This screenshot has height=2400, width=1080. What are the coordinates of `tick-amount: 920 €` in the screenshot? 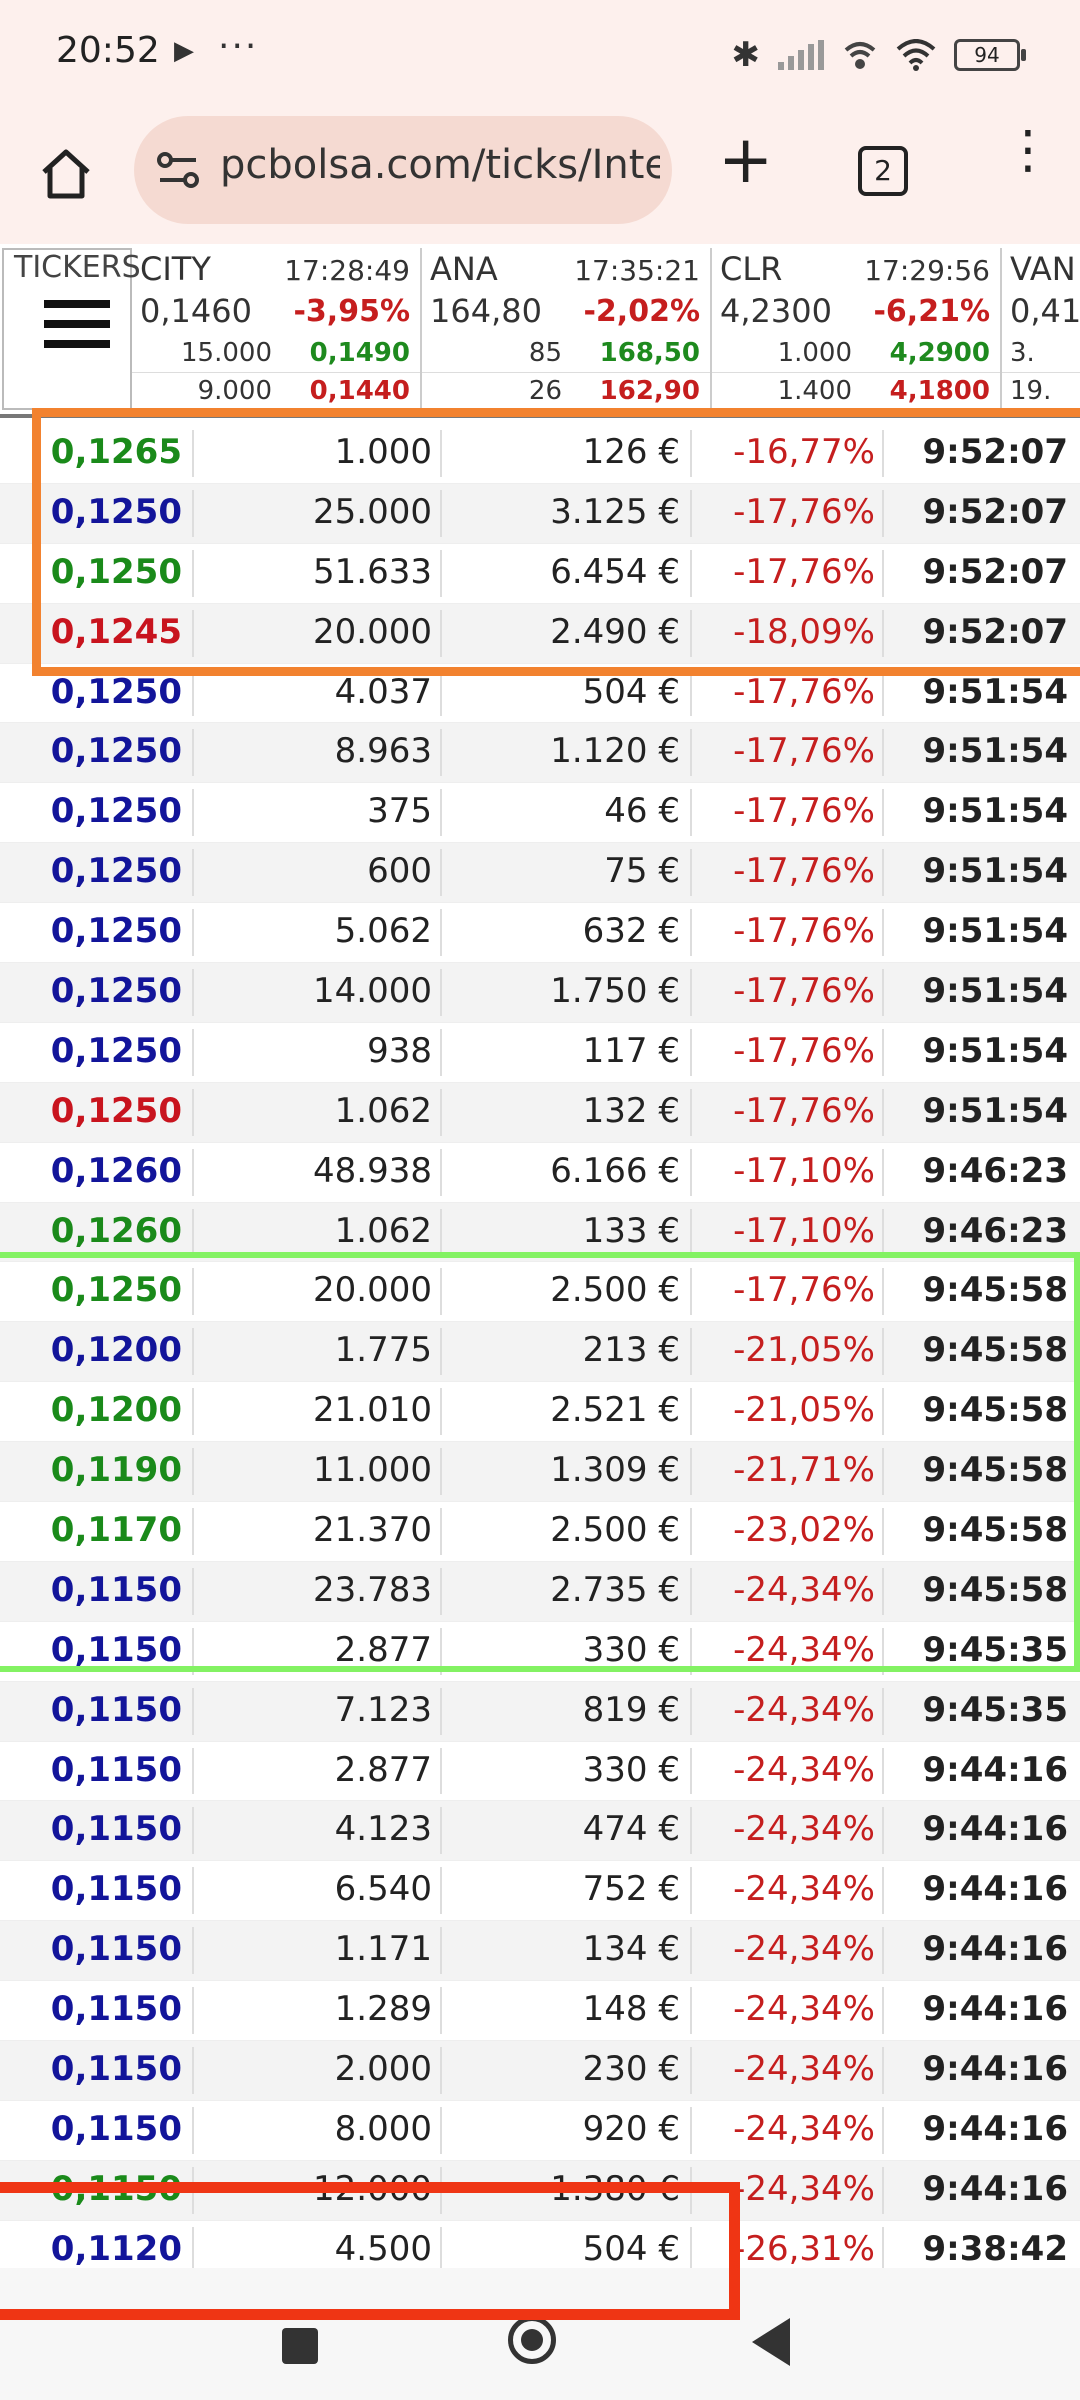 It's located at (631, 2128).